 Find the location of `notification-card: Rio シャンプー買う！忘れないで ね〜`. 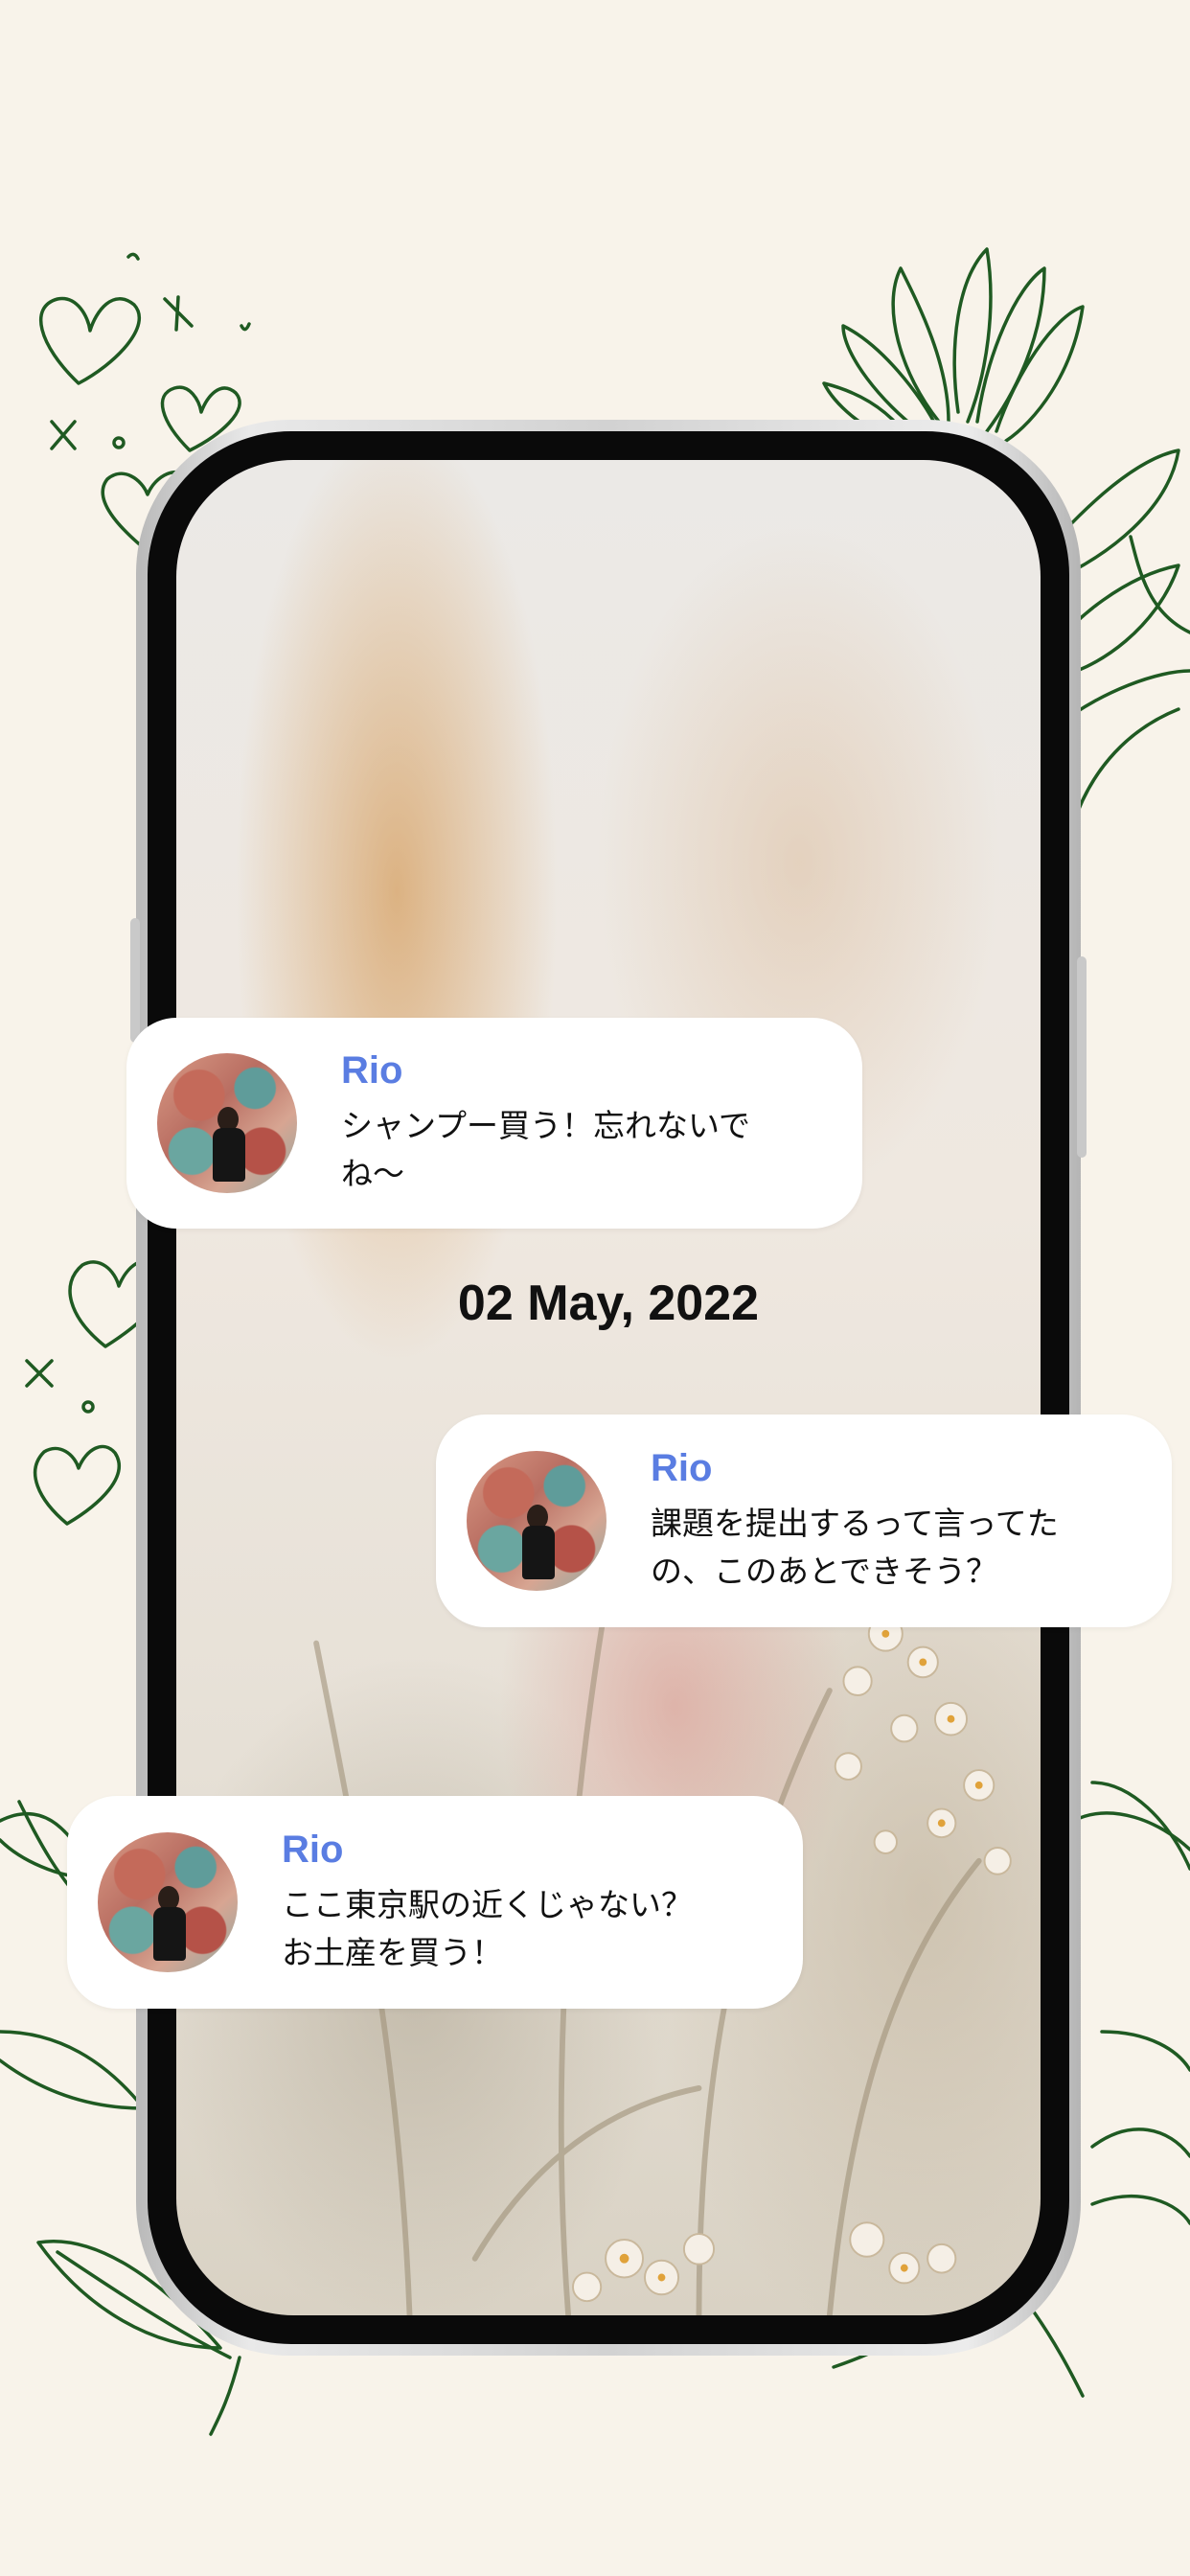

notification-card: Rio シャンプー買う！忘れないで ね〜 is located at coordinates (494, 1123).